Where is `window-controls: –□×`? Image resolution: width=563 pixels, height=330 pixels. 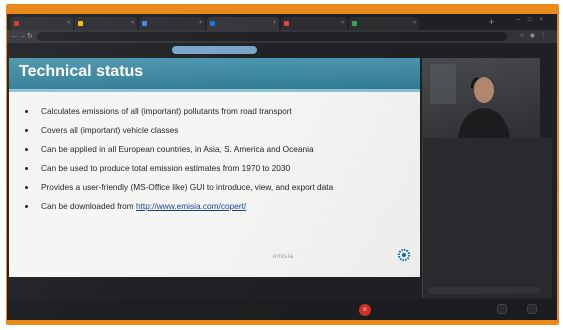
window-controls: –□× is located at coordinates (534, 20).